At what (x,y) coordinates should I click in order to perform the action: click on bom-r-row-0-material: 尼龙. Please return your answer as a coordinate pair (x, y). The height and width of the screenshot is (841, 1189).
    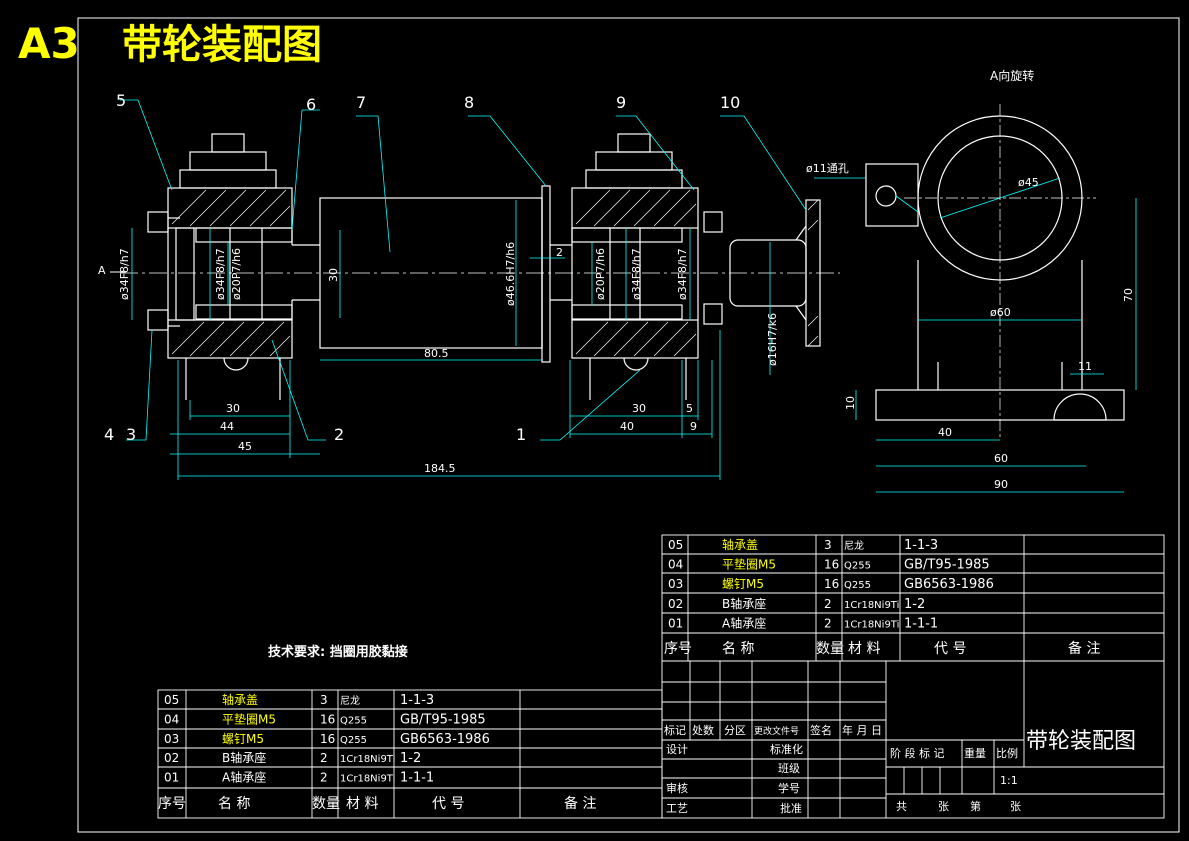
    Looking at the image, I should click on (854, 545).